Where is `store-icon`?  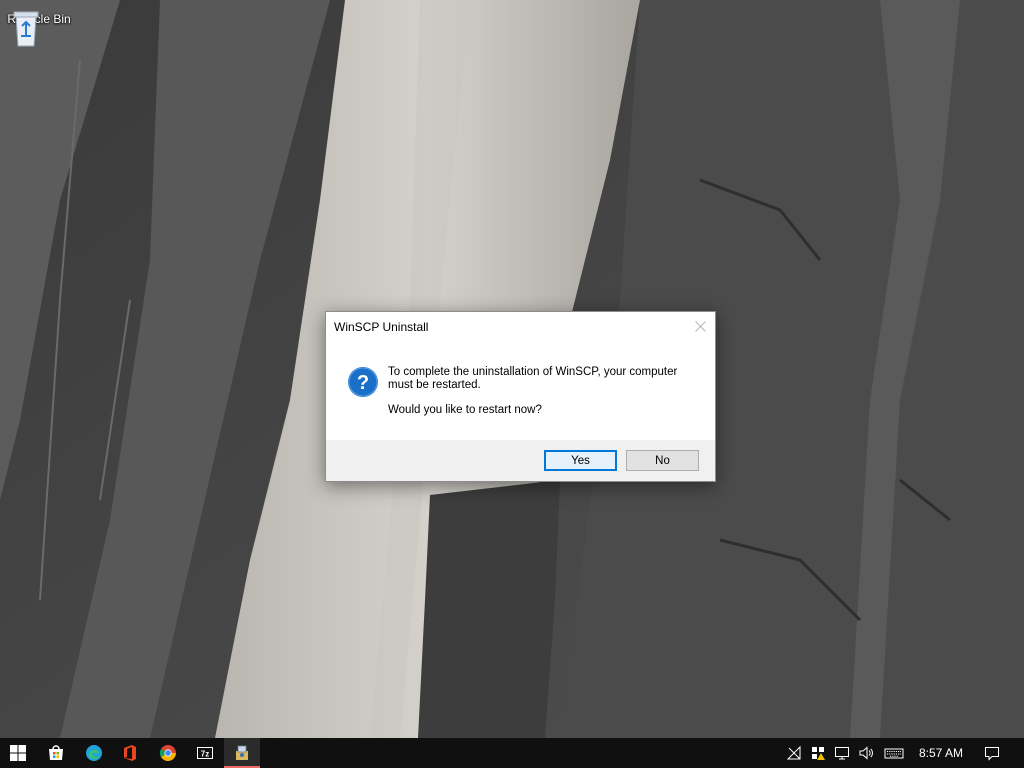
store-icon is located at coordinates (56, 752).